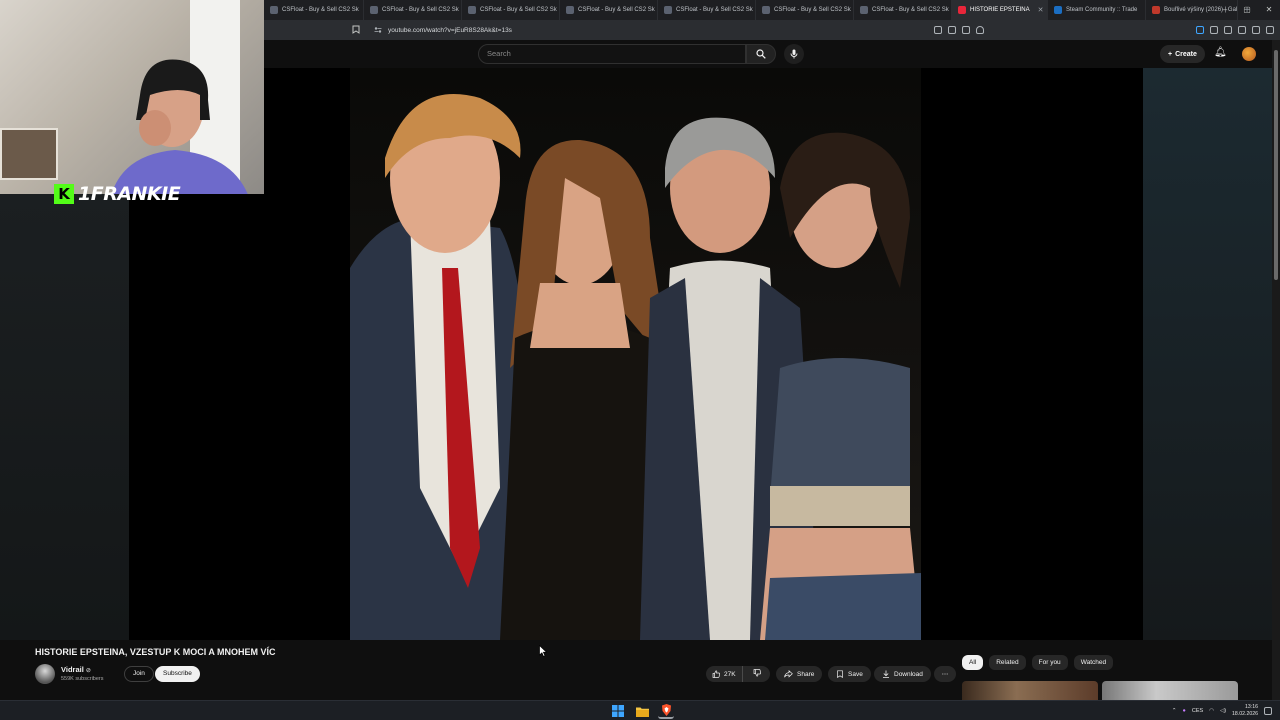 This screenshot has width=1280, height=720. What do you see at coordinates (1251, 707) in the screenshot?
I see `clock-time: 13:16` at bounding box center [1251, 707].